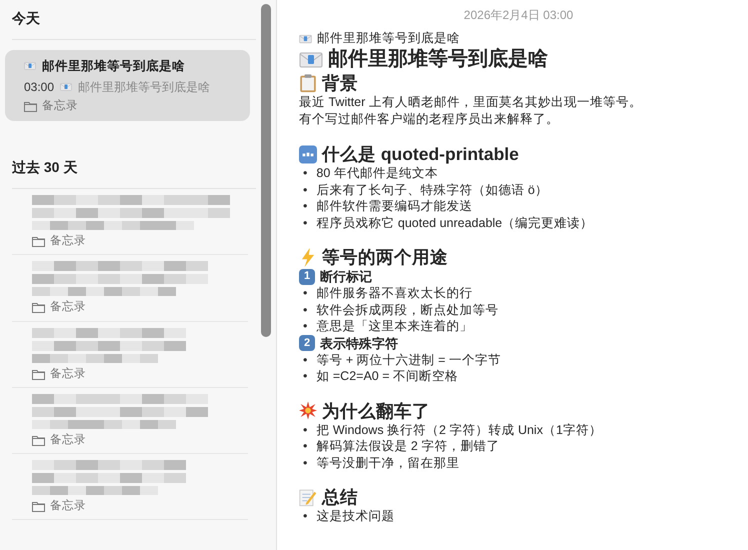  Describe the element at coordinates (388, 38) in the screenshot. I see `note-line: 邮件里那堆等号到底是啥` at that location.